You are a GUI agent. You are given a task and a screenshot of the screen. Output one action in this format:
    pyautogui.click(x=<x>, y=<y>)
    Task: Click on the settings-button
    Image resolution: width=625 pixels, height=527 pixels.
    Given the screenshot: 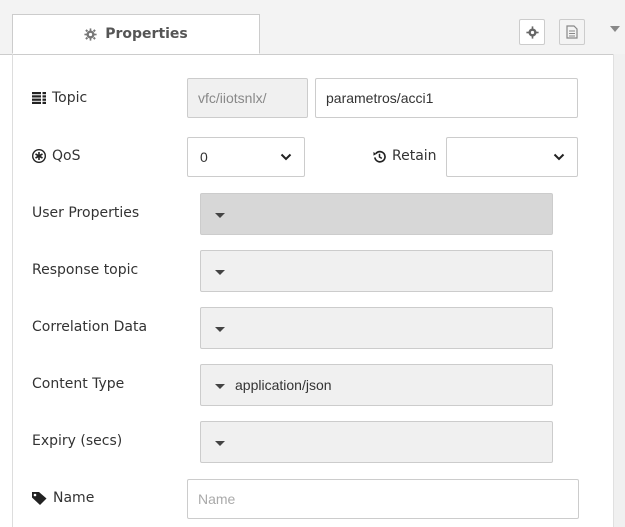 What is the action you would take?
    pyautogui.click(x=532, y=32)
    